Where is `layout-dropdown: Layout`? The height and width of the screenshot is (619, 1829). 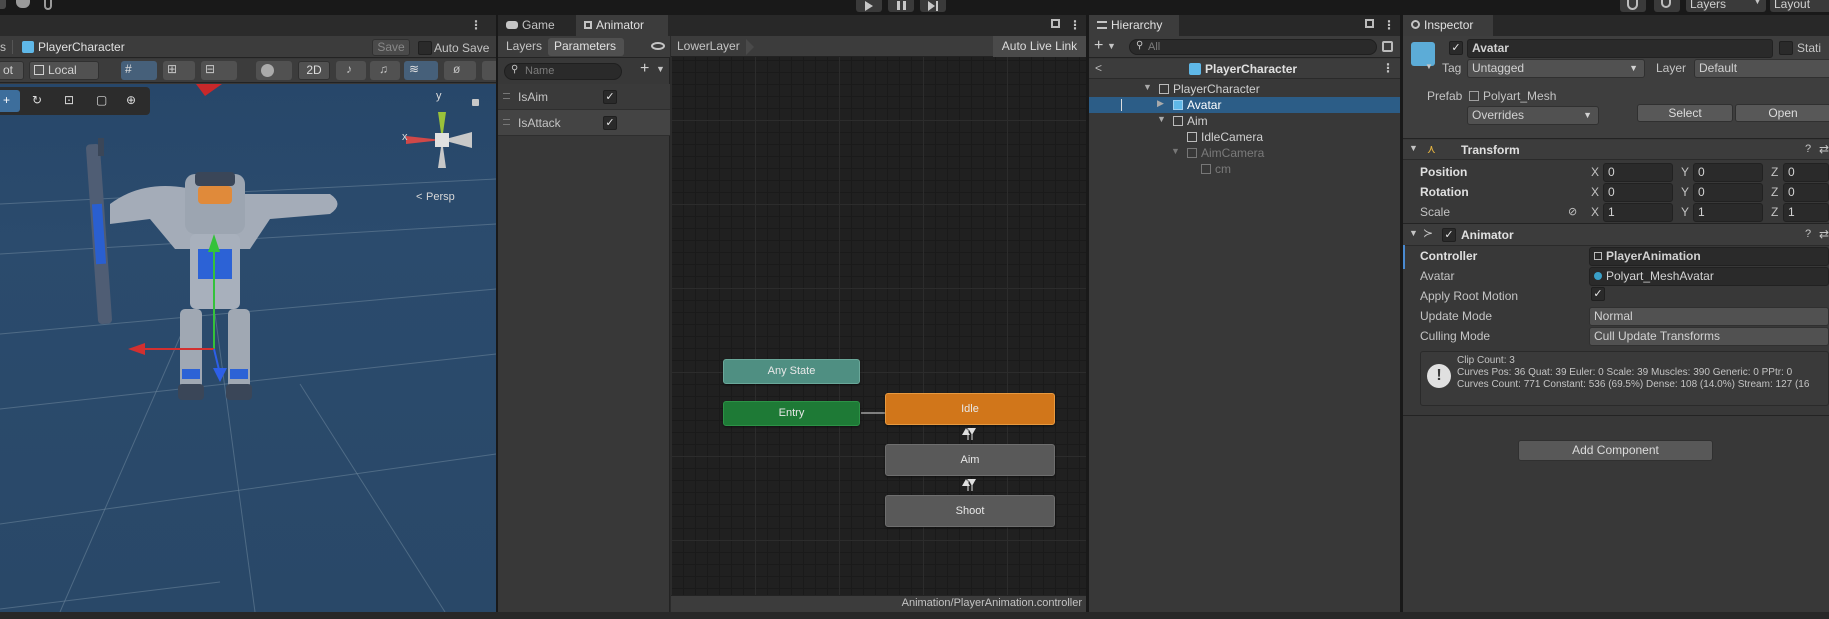
layout-dropdown: Layout is located at coordinates (1799, 6).